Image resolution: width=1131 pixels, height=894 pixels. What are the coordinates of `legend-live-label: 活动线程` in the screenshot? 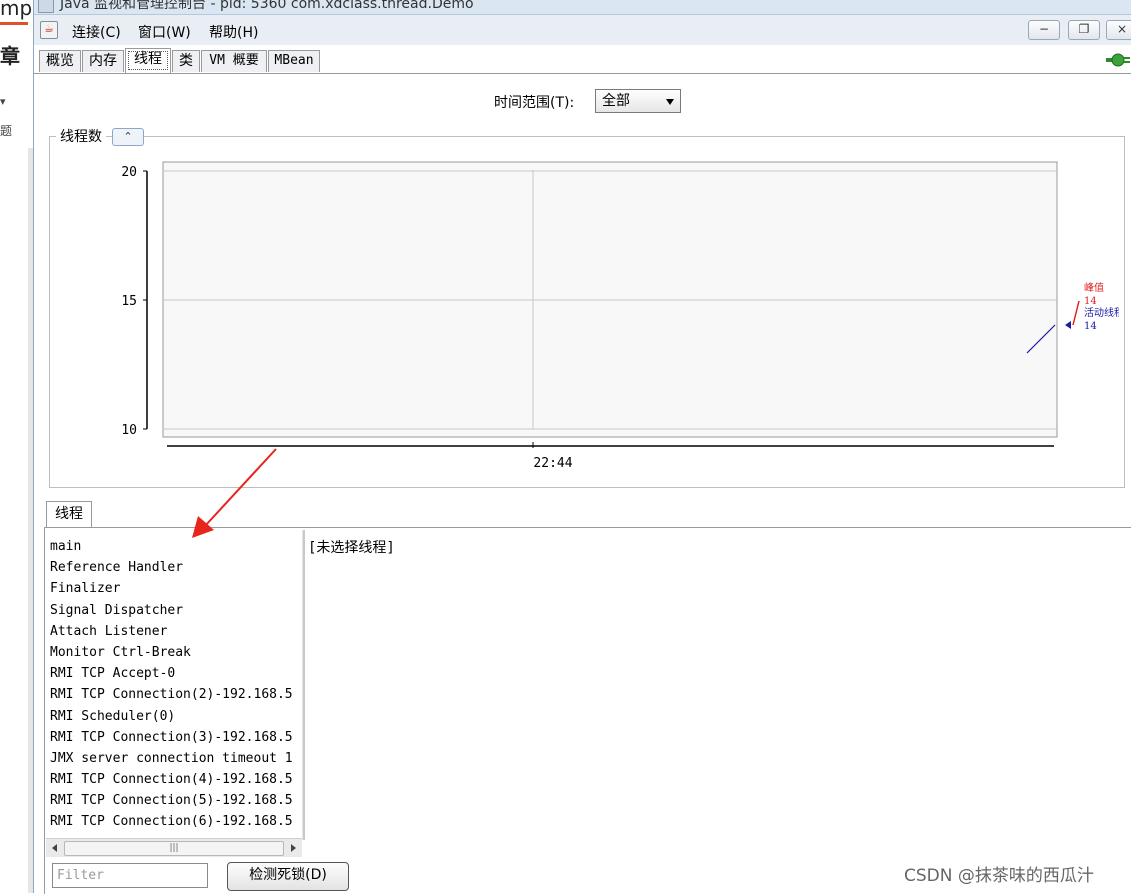 It's located at (1101, 312).